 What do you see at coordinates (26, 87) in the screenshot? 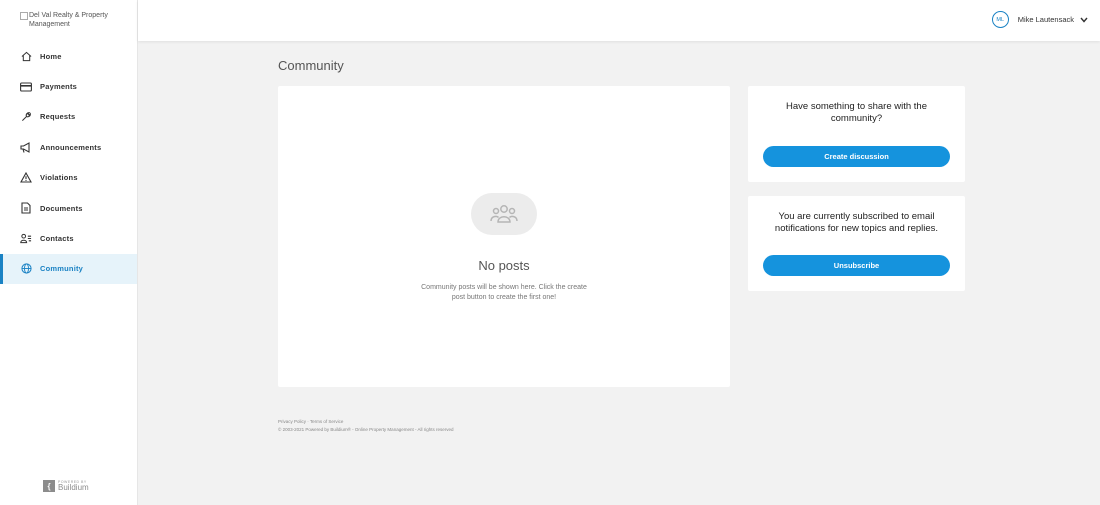
I see `credit-card-icon` at bounding box center [26, 87].